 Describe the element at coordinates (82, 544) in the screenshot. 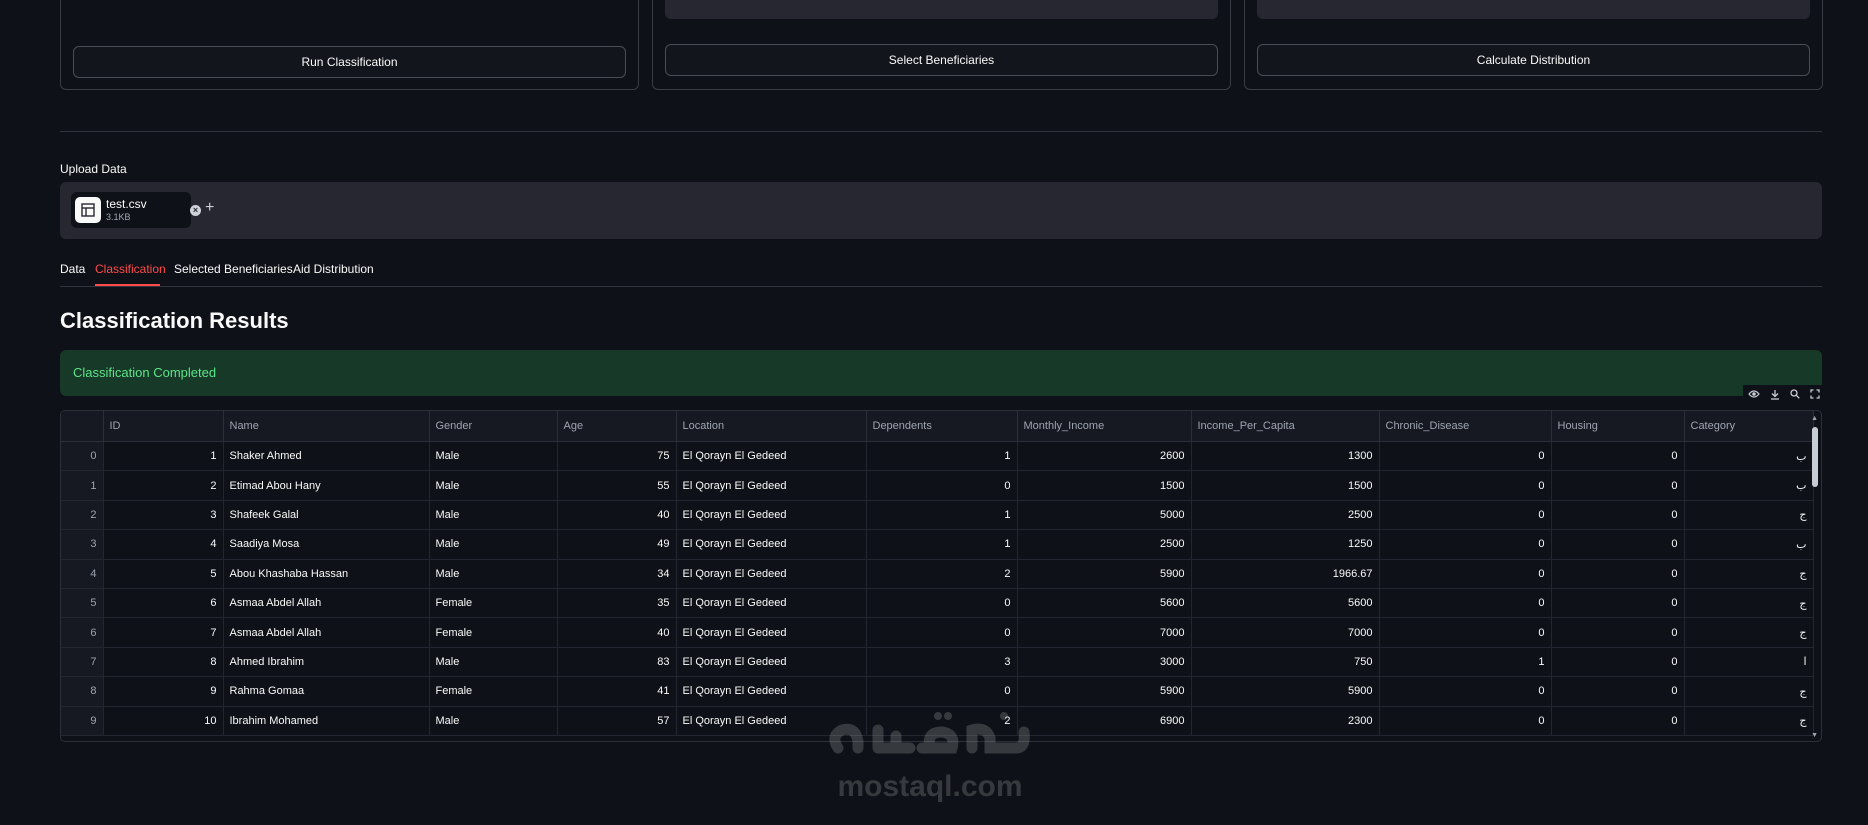

I see `row-index: 3` at that location.